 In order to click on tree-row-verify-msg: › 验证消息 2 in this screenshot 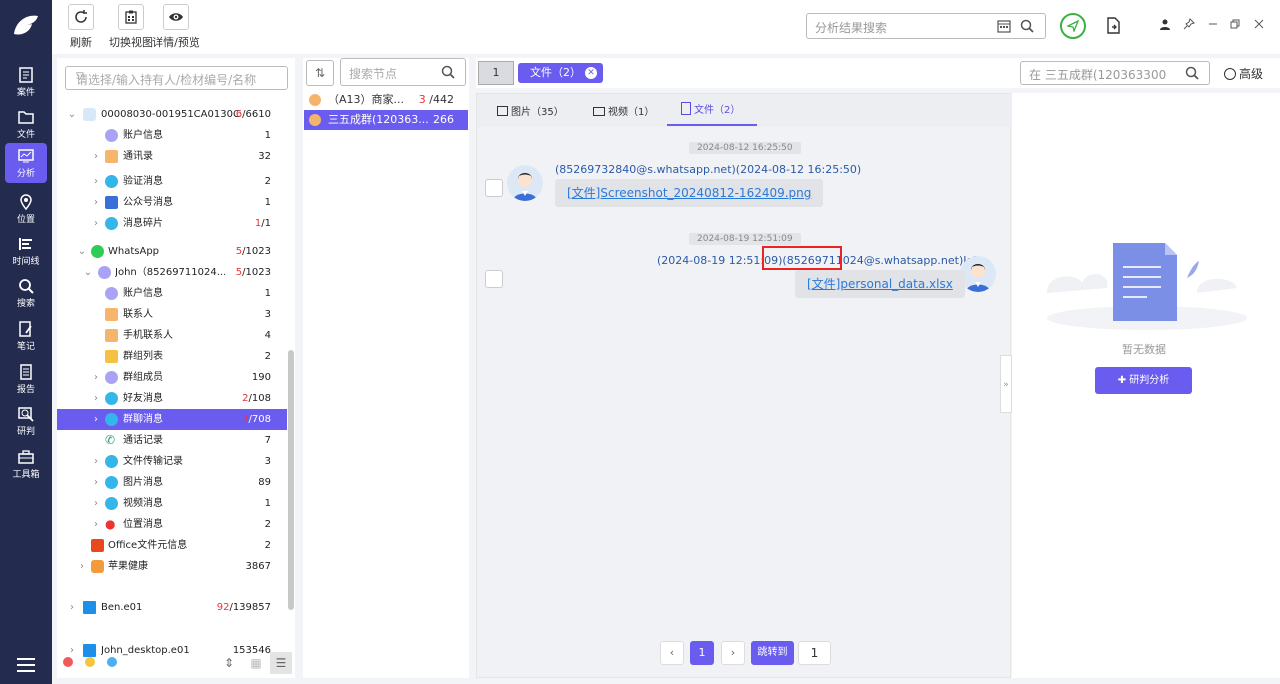, I will do `click(172, 181)`.